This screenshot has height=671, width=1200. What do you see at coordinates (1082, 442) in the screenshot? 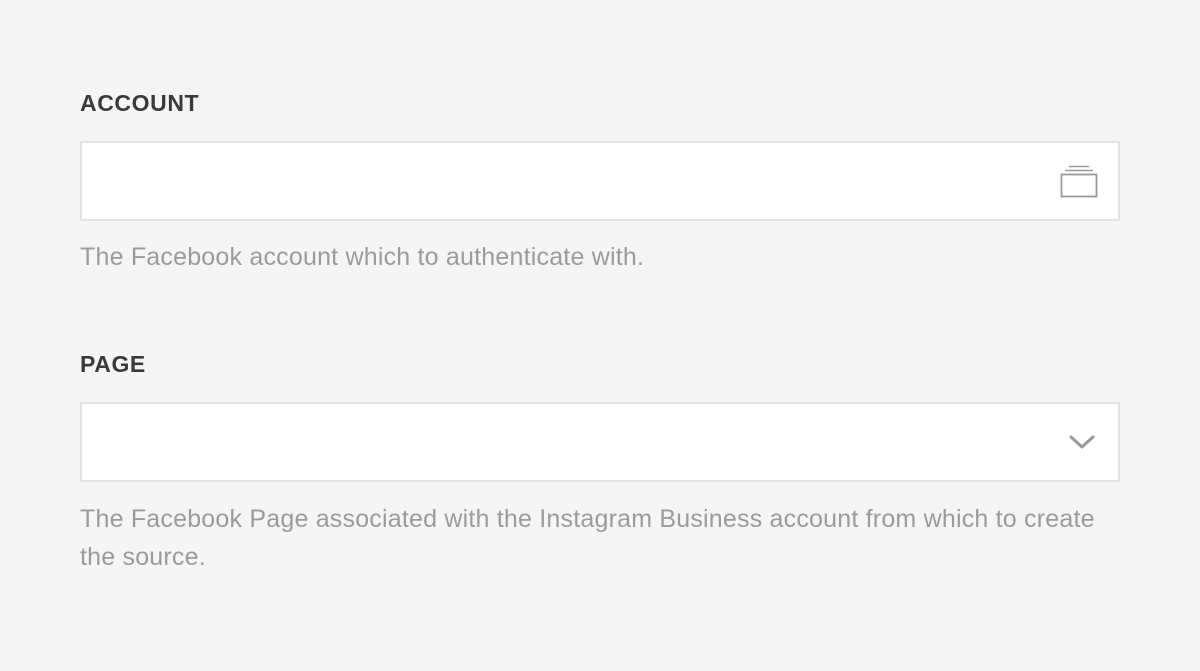
I see `chevron-down-icon` at bounding box center [1082, 442].